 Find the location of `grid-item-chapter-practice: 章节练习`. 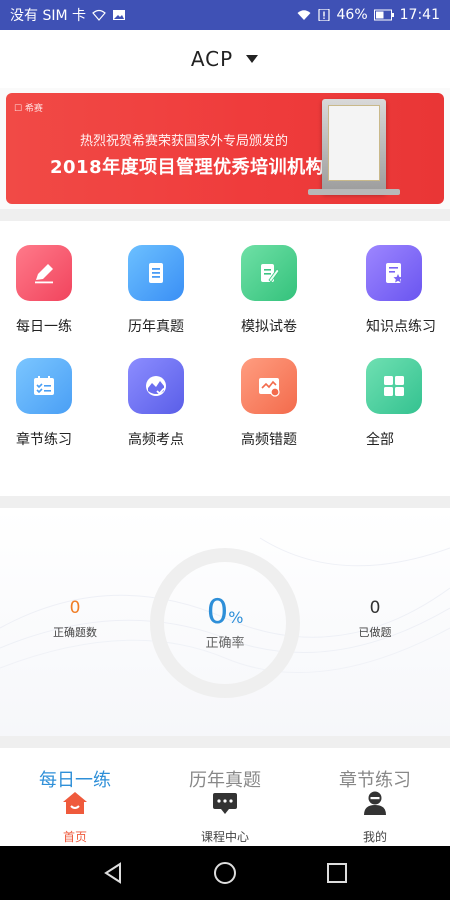

grid-item-chapter-practice: 章节练习 is located at coordinates (56, 391).